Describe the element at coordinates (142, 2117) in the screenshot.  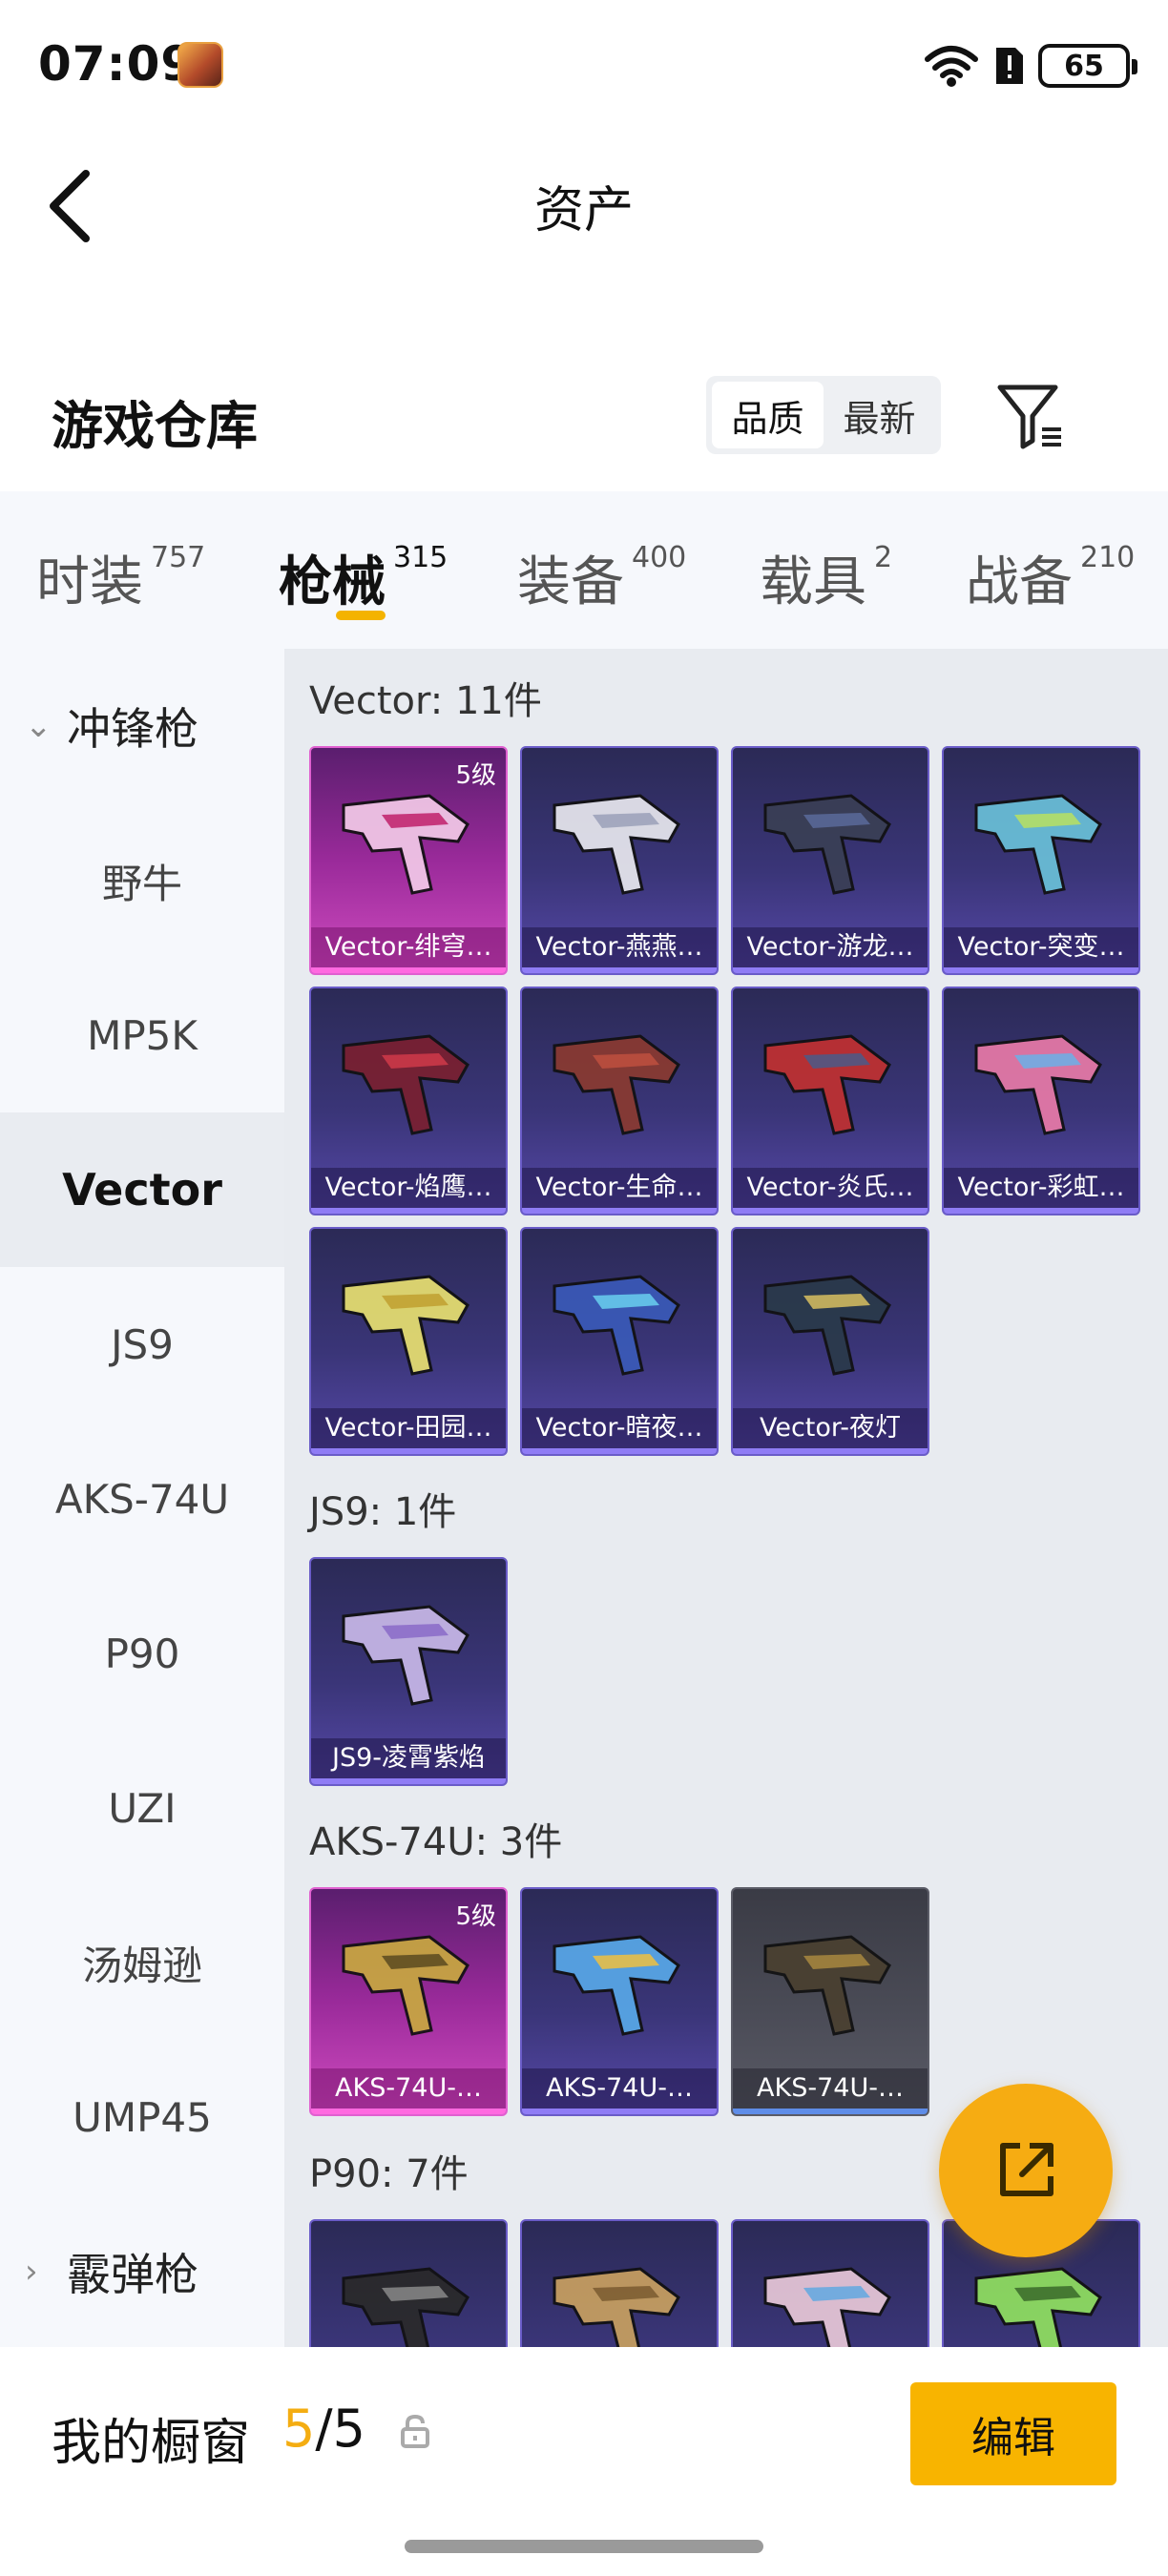
I see `sidebar-item-ump45: UMP45` at that location.